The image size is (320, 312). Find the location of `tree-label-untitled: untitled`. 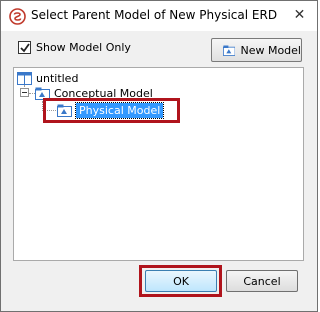

tree-label-untitled: untitled is located at coordinates (57, 78).